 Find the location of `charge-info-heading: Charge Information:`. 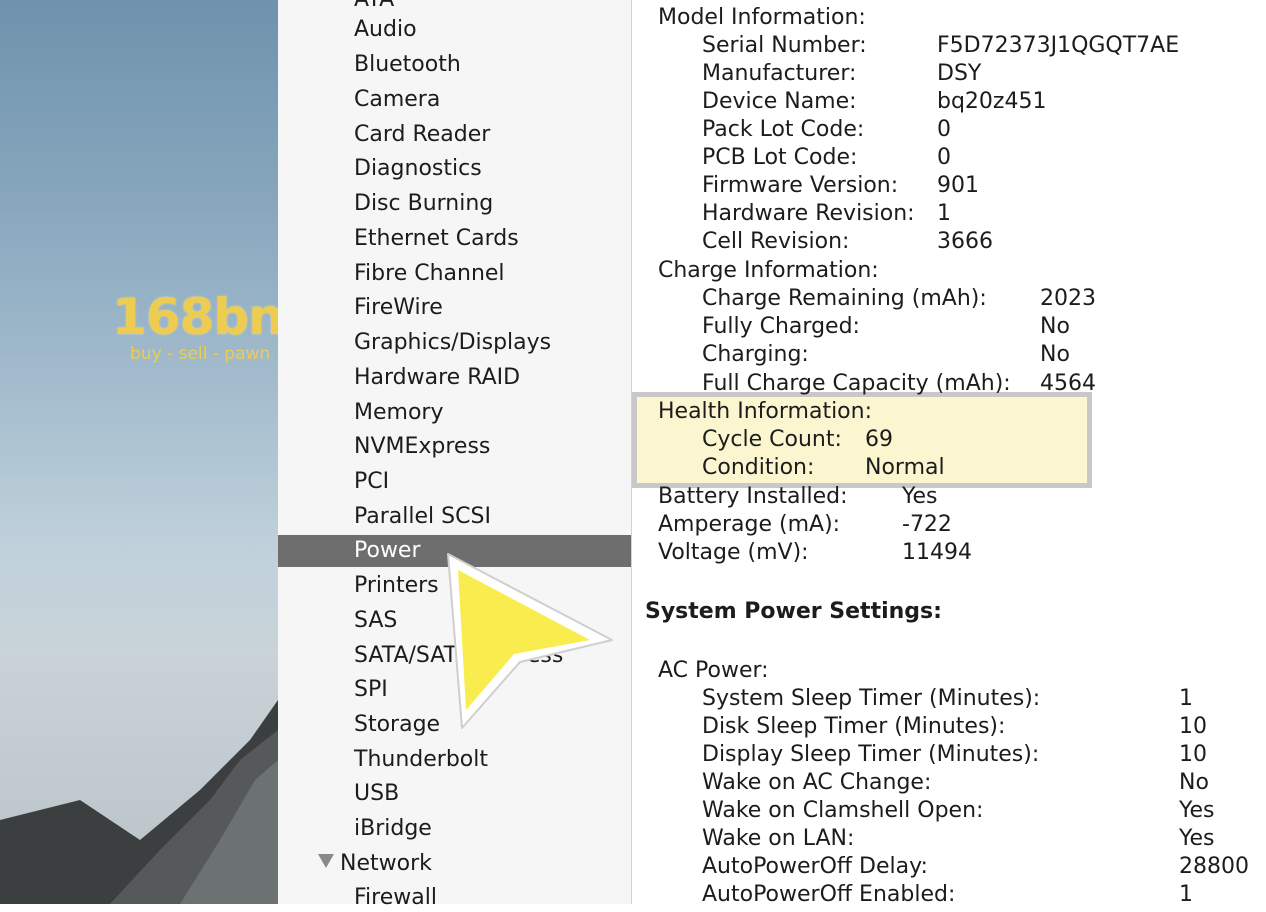

charge-info-heading: Charge Information: is located at coordinates (768, 270).